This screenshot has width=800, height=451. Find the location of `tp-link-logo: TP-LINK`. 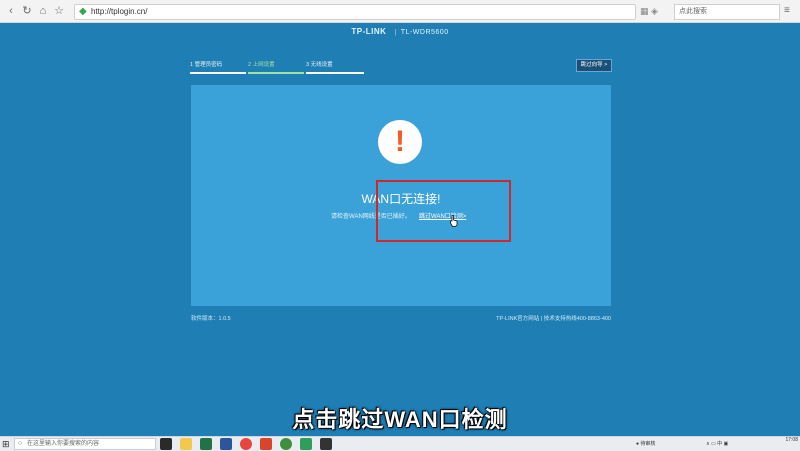

tp-link-logo: TP-LINK is located at coordinates (369, 31).